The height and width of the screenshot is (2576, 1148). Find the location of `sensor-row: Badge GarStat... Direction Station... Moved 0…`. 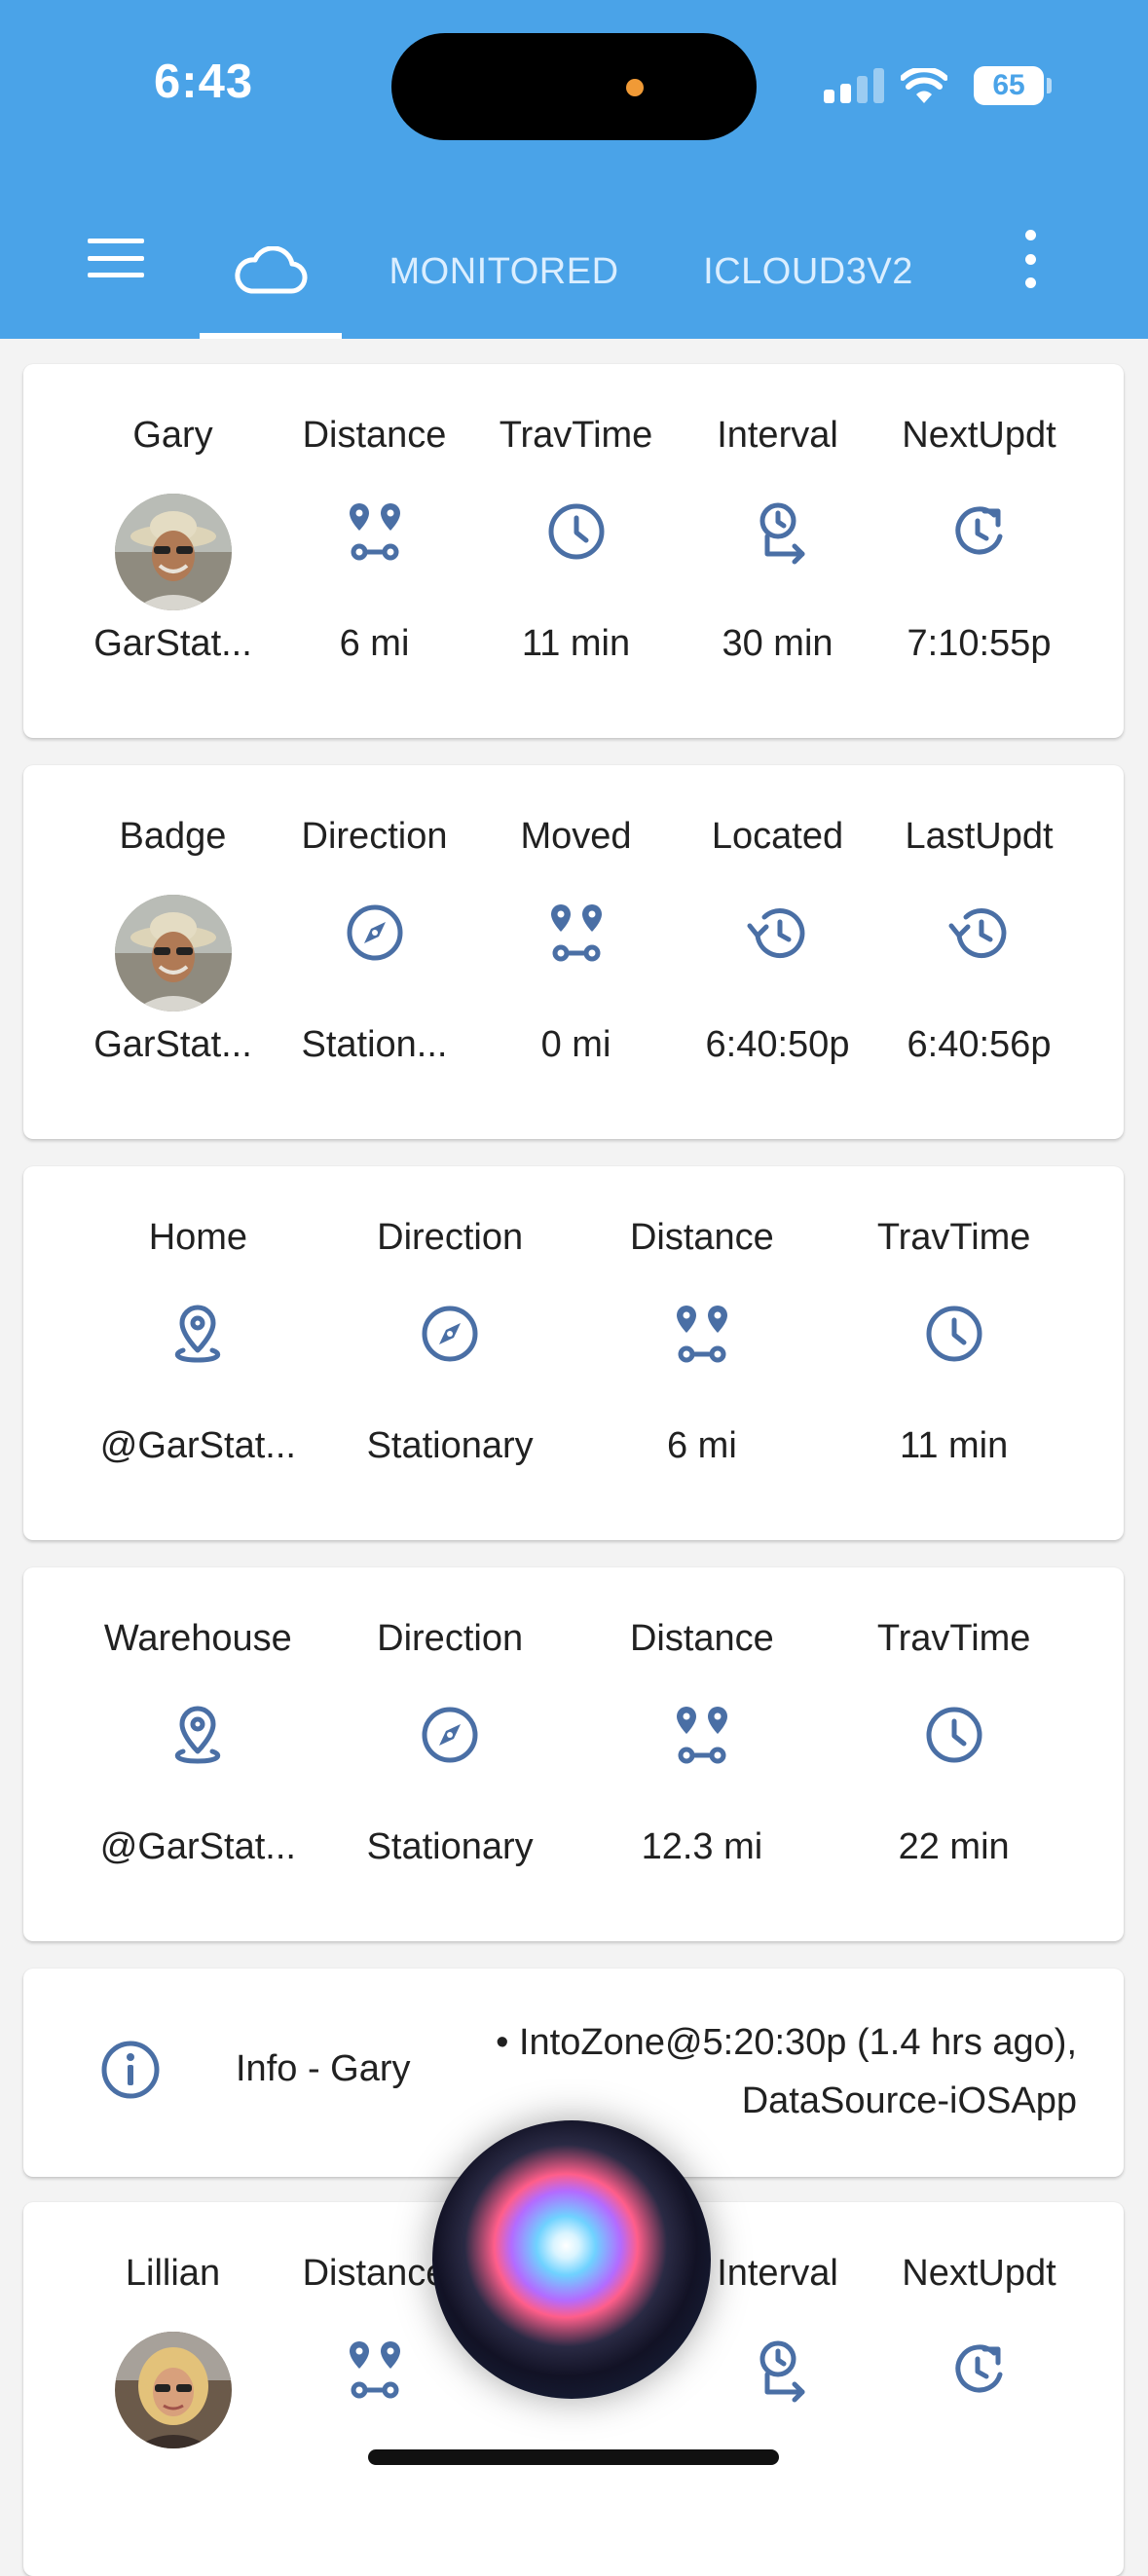

sensor-row: Badge GarStat... Direction Station... Moved 0… is located at coordinates (576, 952).